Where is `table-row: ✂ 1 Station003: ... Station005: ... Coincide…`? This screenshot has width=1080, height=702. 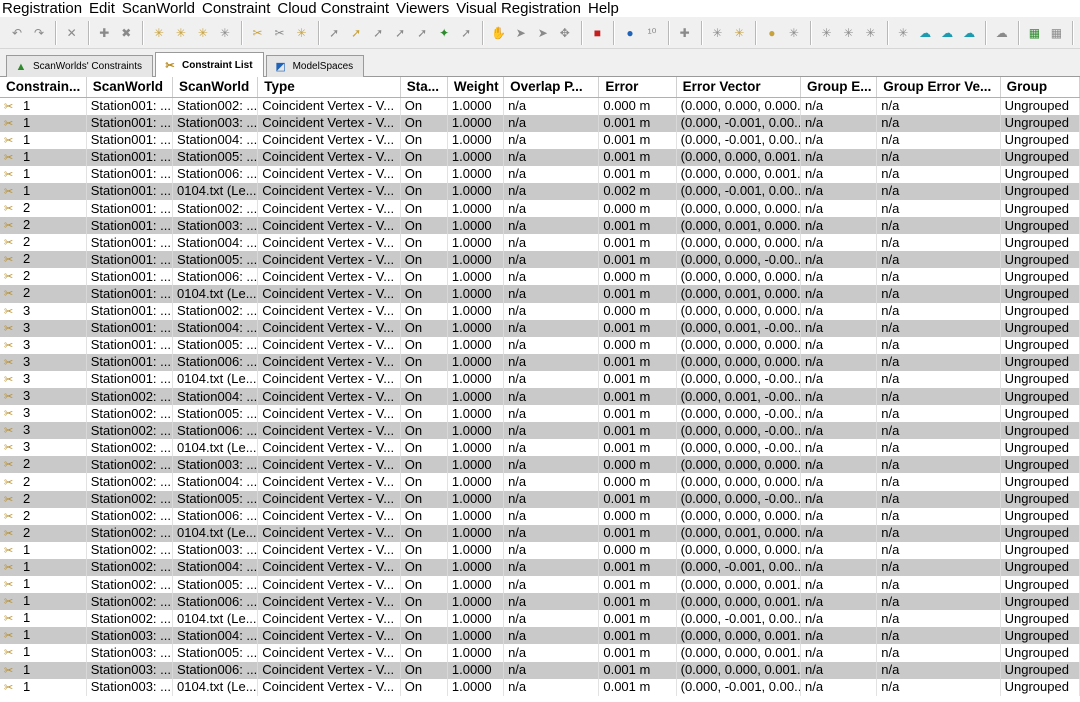
table-row: ✂ 1 Station003: ... Station005: ... Coincide… is located at coordinates (540, 653).